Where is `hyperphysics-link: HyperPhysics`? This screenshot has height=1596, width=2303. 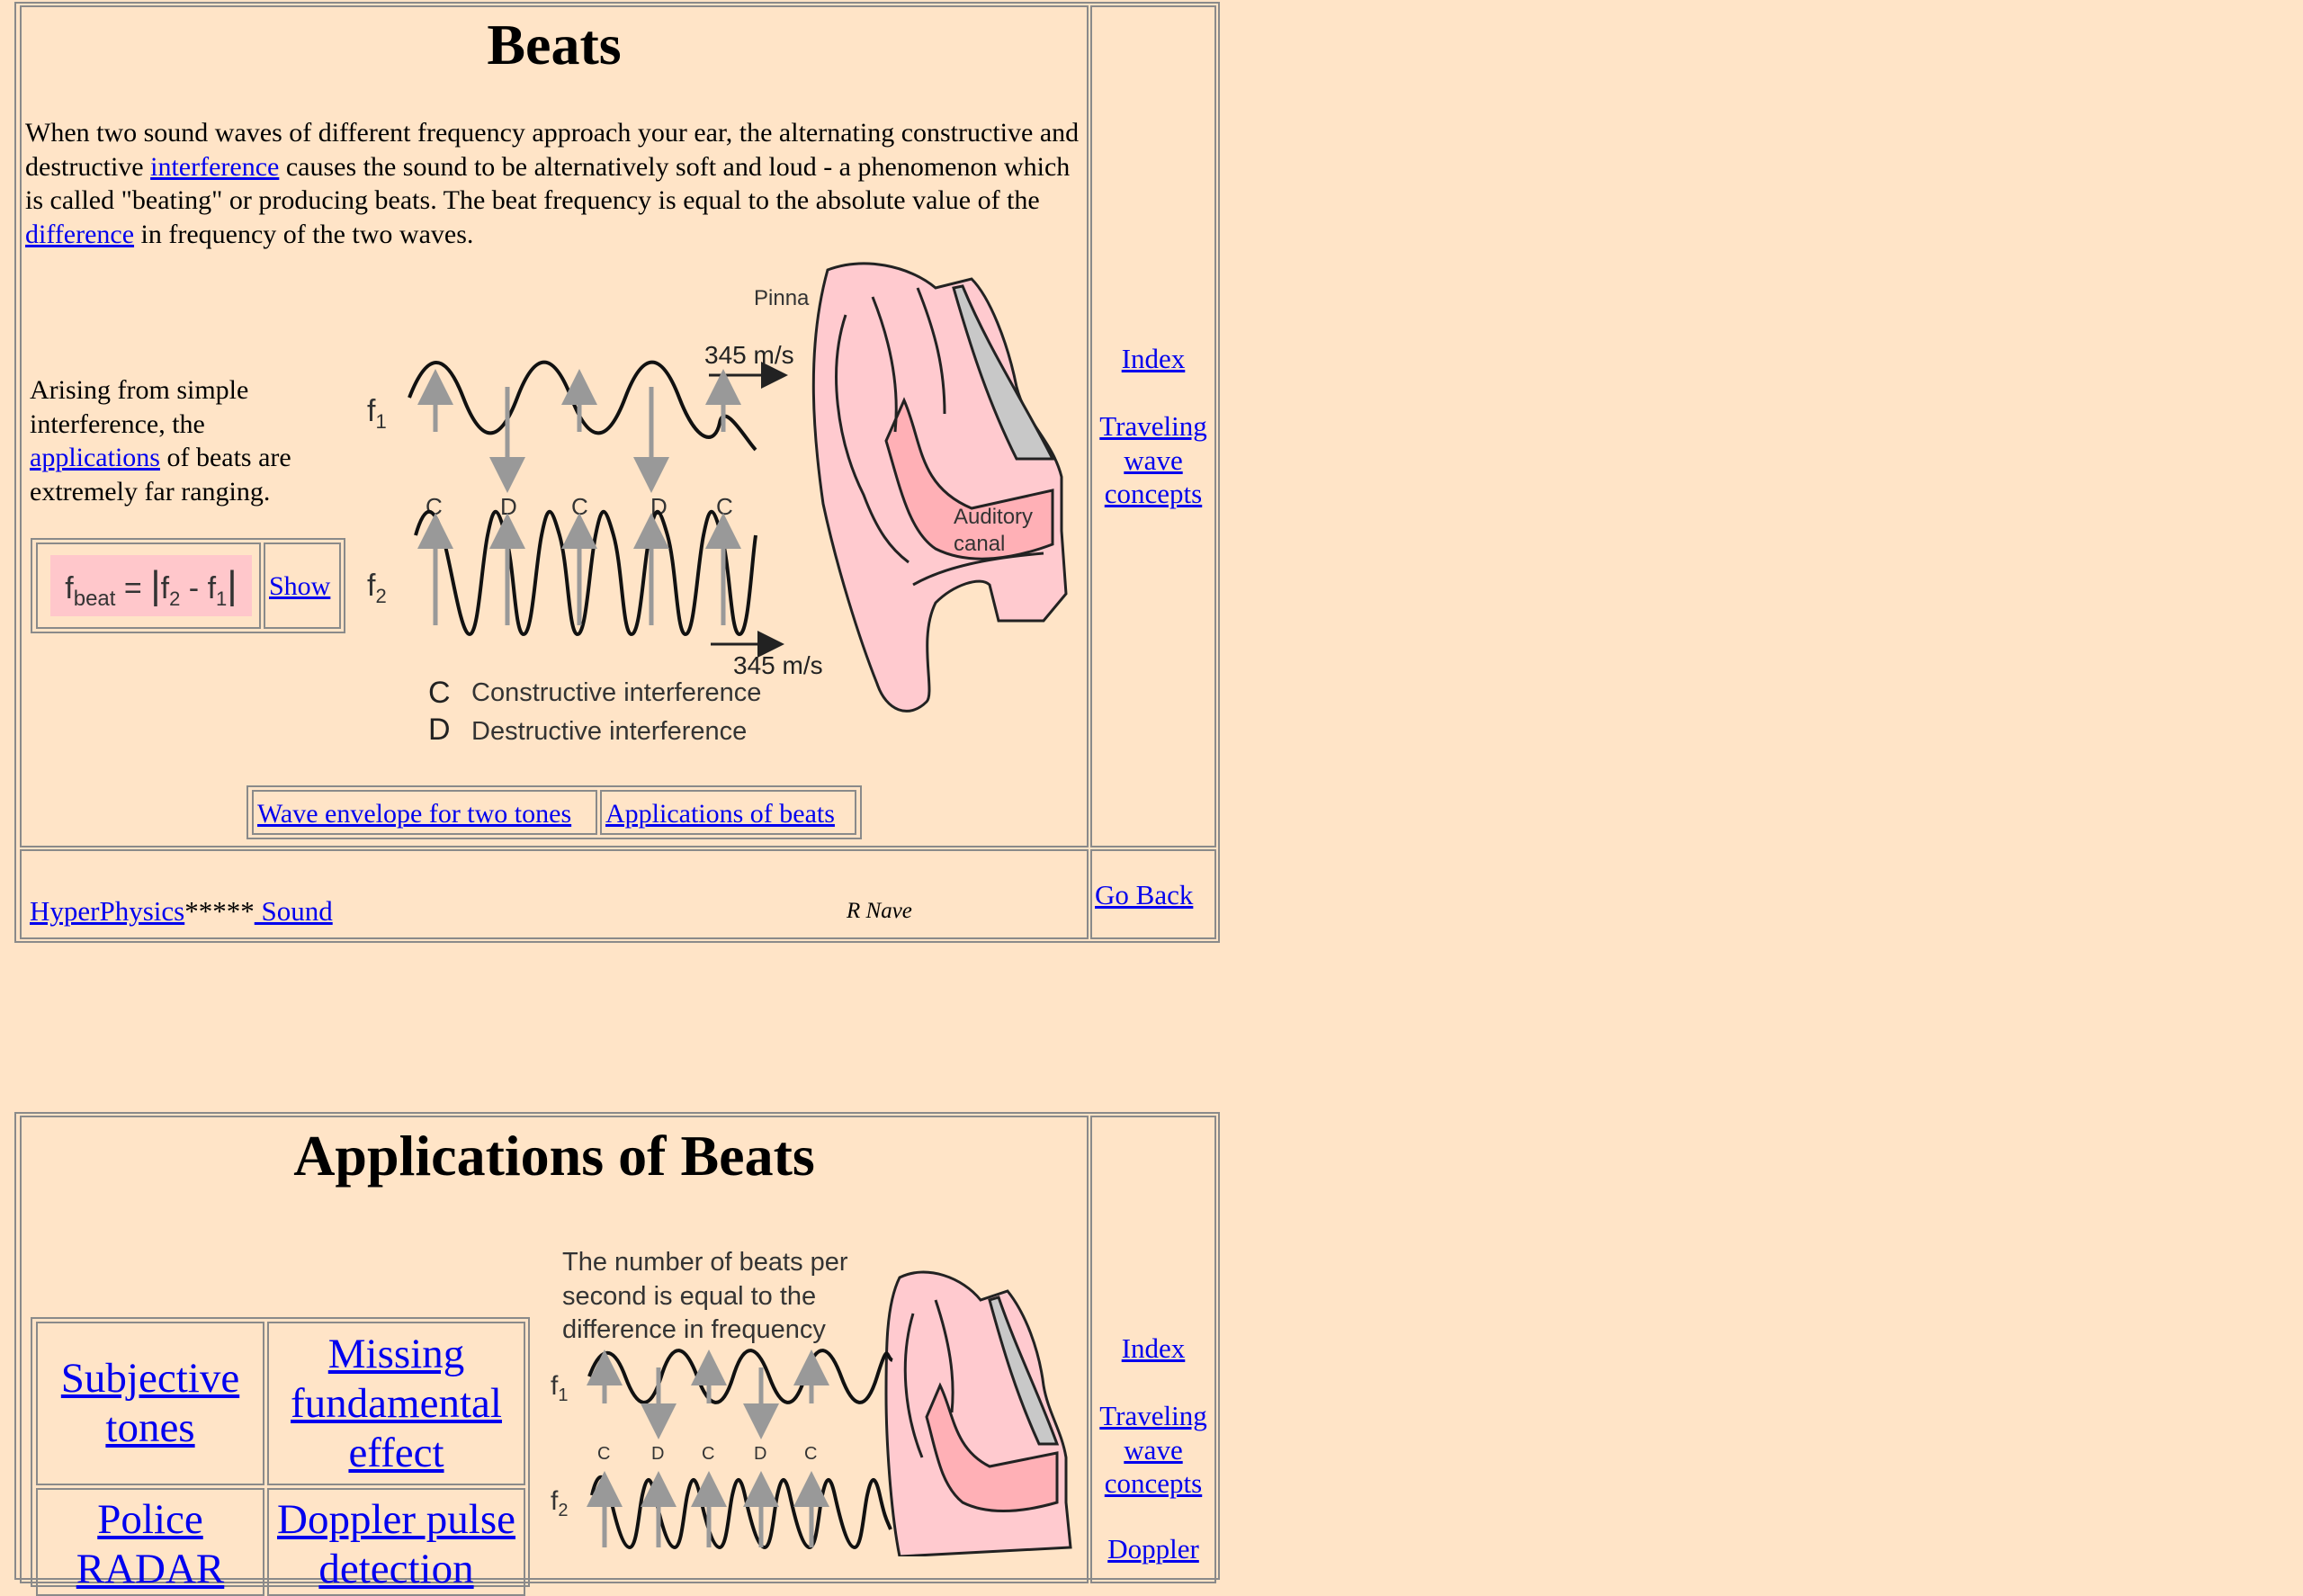 hyperphysics-link: HyperPhysics is located at coordinates (107, 911).